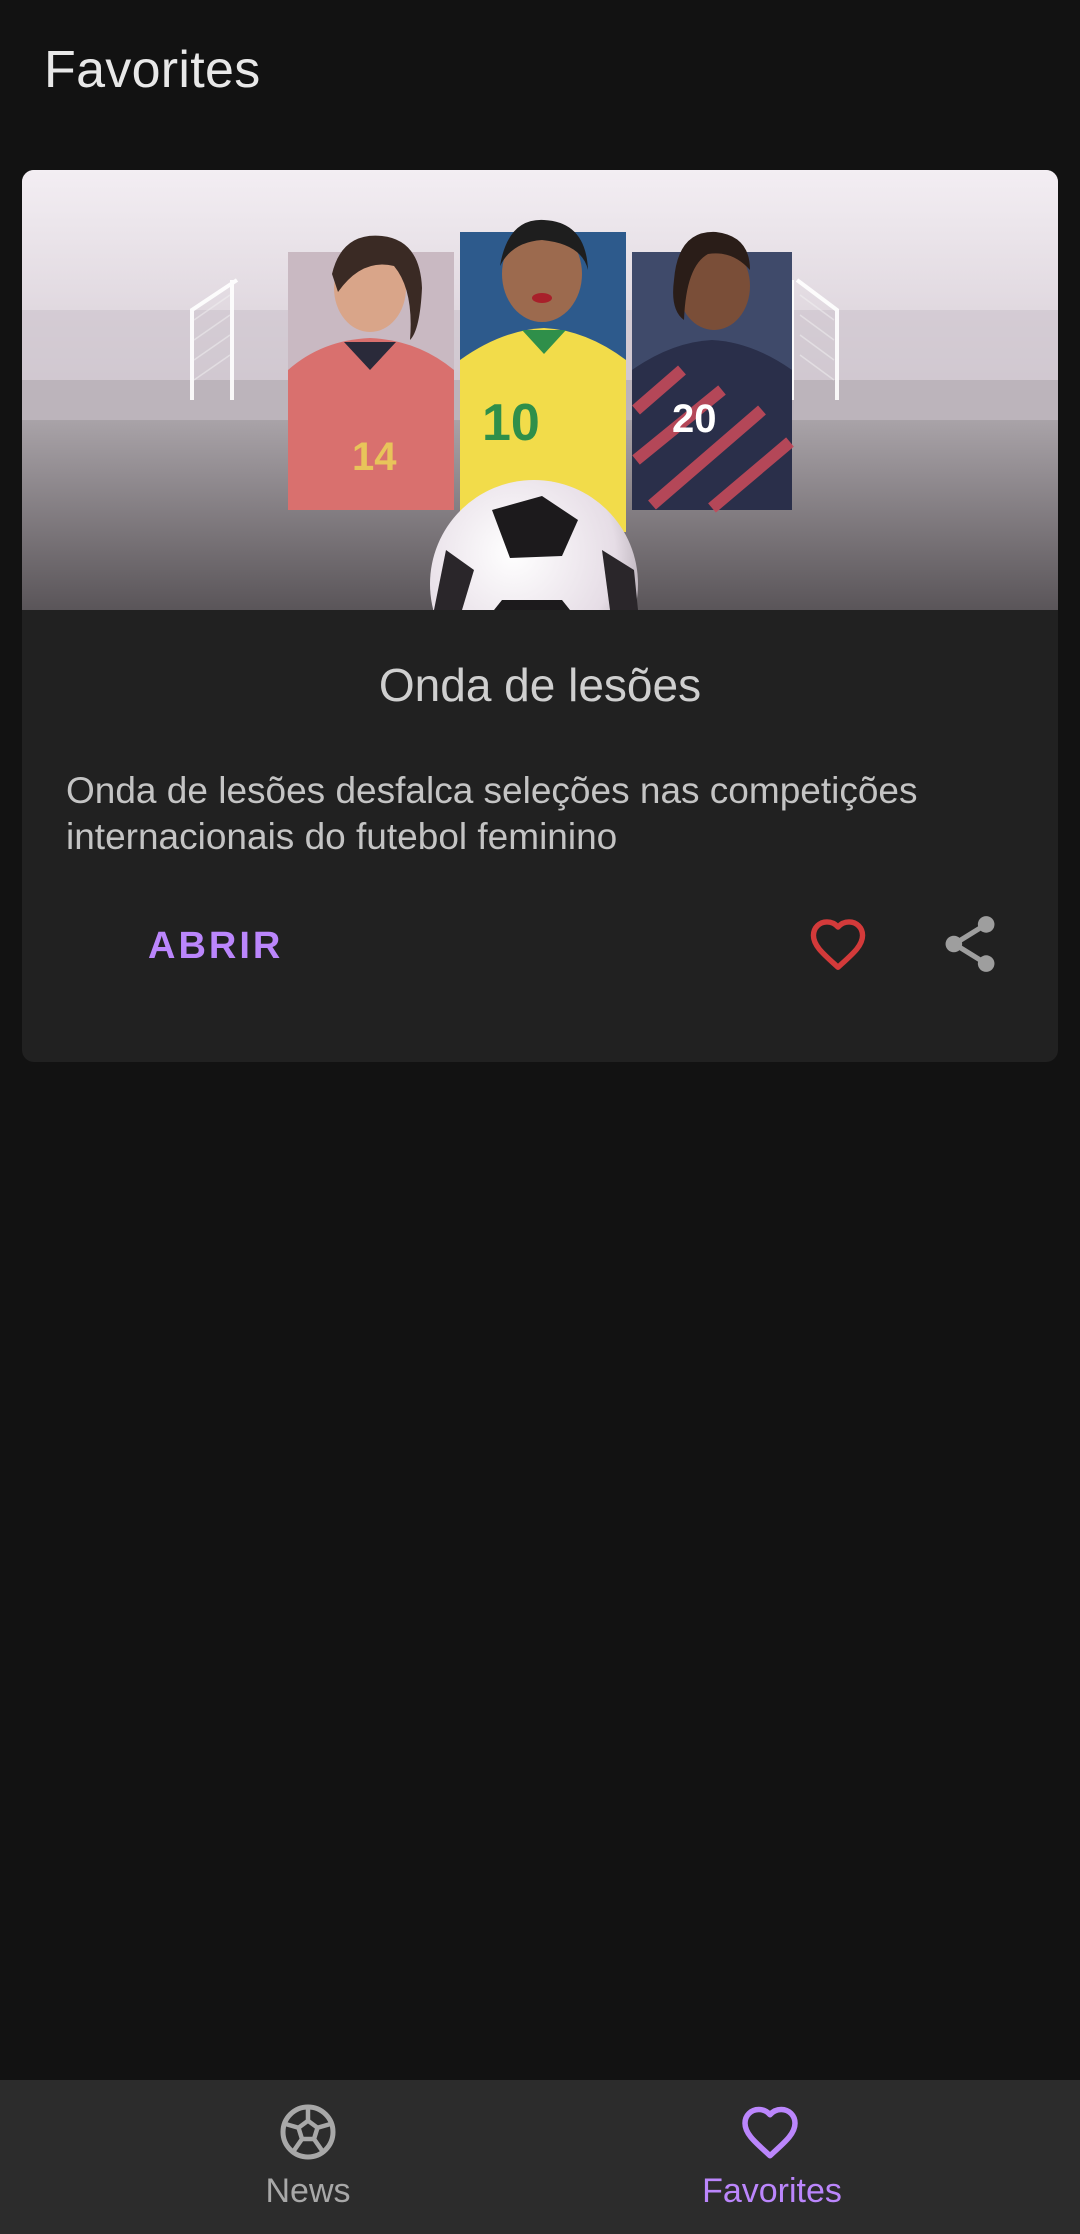 Image resolution: width=1080 pixels, height=2234 pixels. I want to click on jersey-number-10: 10, so click(511, 423).